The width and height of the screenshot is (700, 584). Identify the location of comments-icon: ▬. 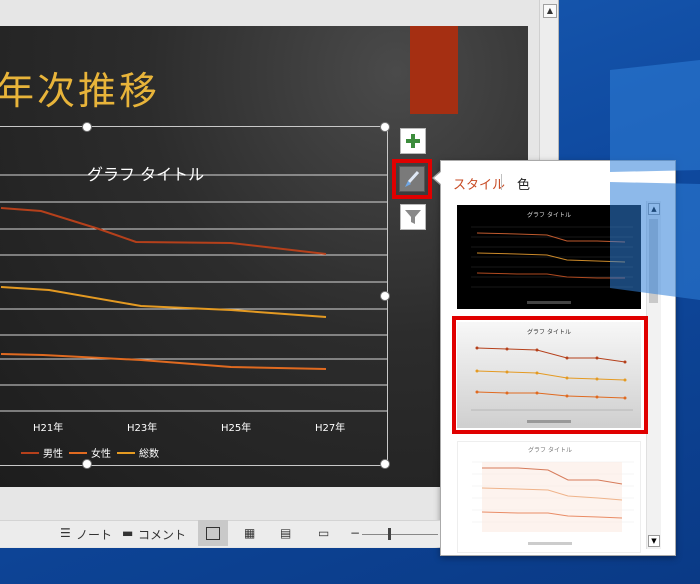
(128, 533).